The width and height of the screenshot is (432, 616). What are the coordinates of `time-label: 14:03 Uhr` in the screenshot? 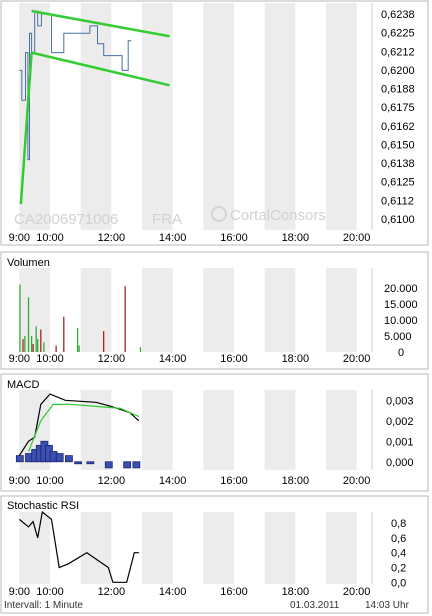 It's located at (387, 605).